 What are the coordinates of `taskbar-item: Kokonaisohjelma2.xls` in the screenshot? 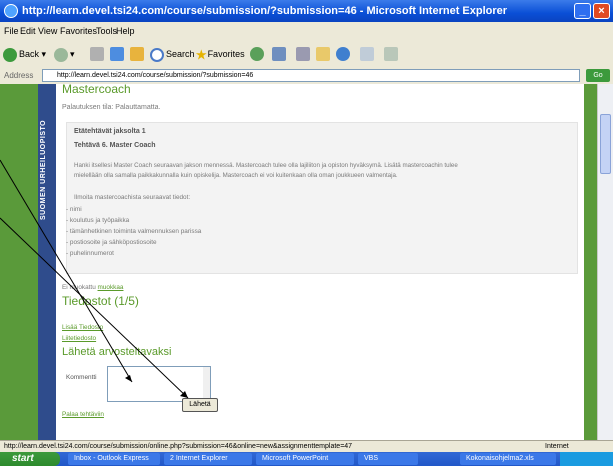 It's located at (508, 459).